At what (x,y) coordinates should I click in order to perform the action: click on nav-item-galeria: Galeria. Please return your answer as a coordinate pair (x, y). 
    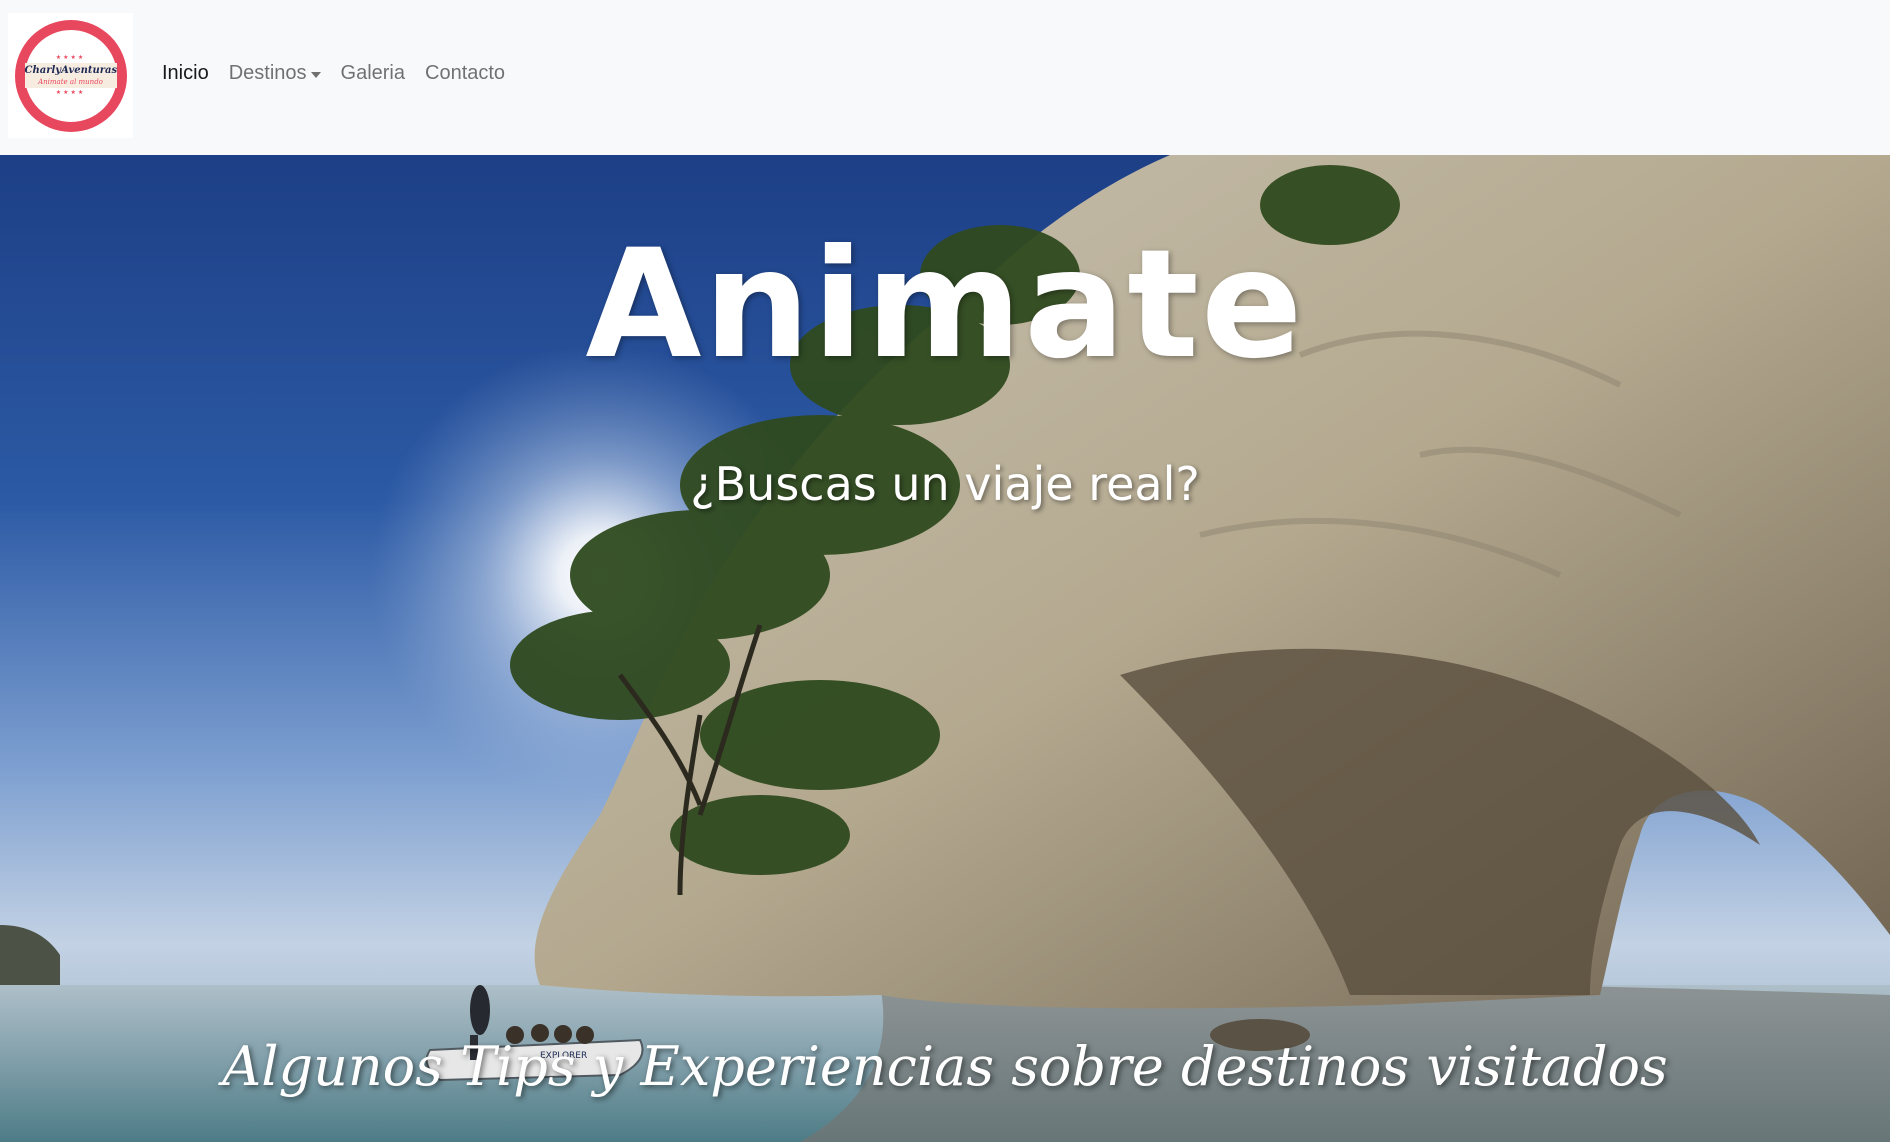
    Looking at the image, I should click on (373, 73).